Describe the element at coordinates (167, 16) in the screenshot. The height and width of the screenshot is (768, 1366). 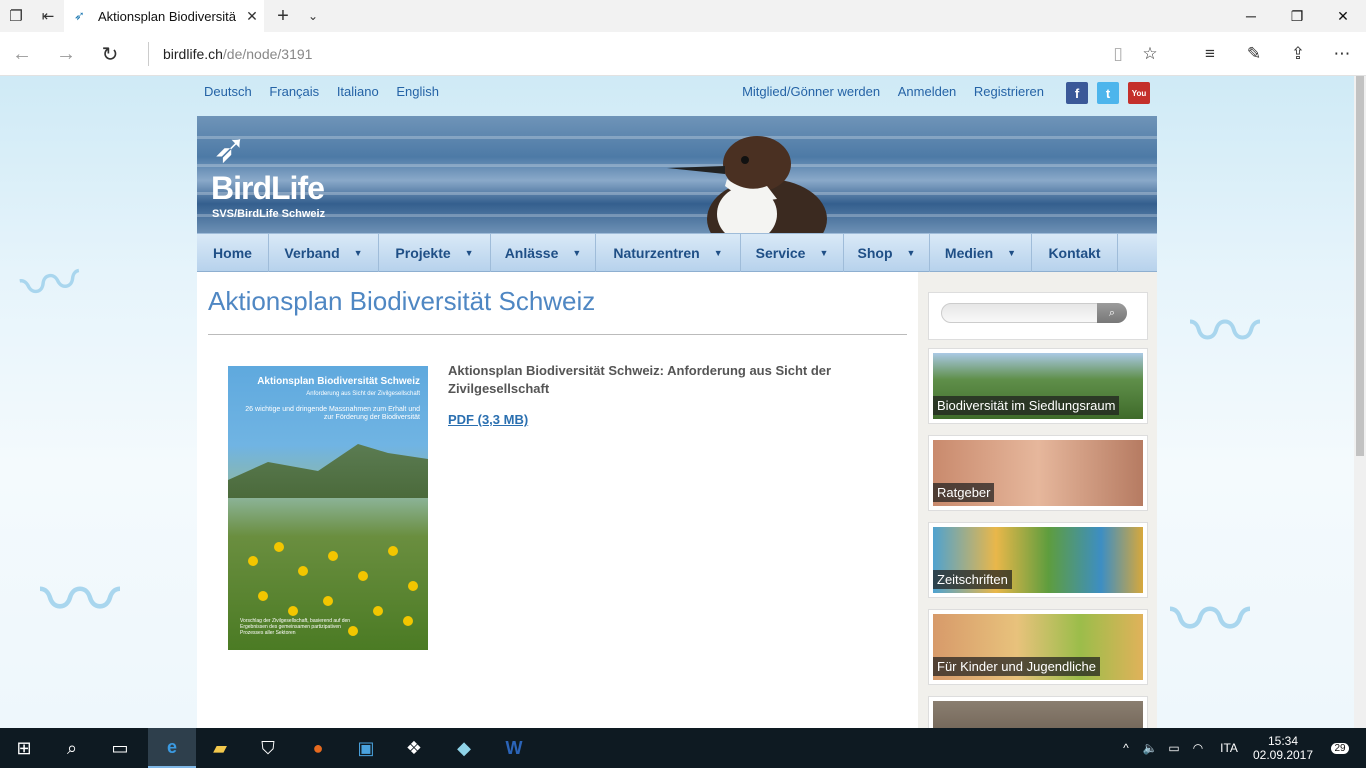
I see `tab-title: Aktionsplan Biodiversitä` at that location.